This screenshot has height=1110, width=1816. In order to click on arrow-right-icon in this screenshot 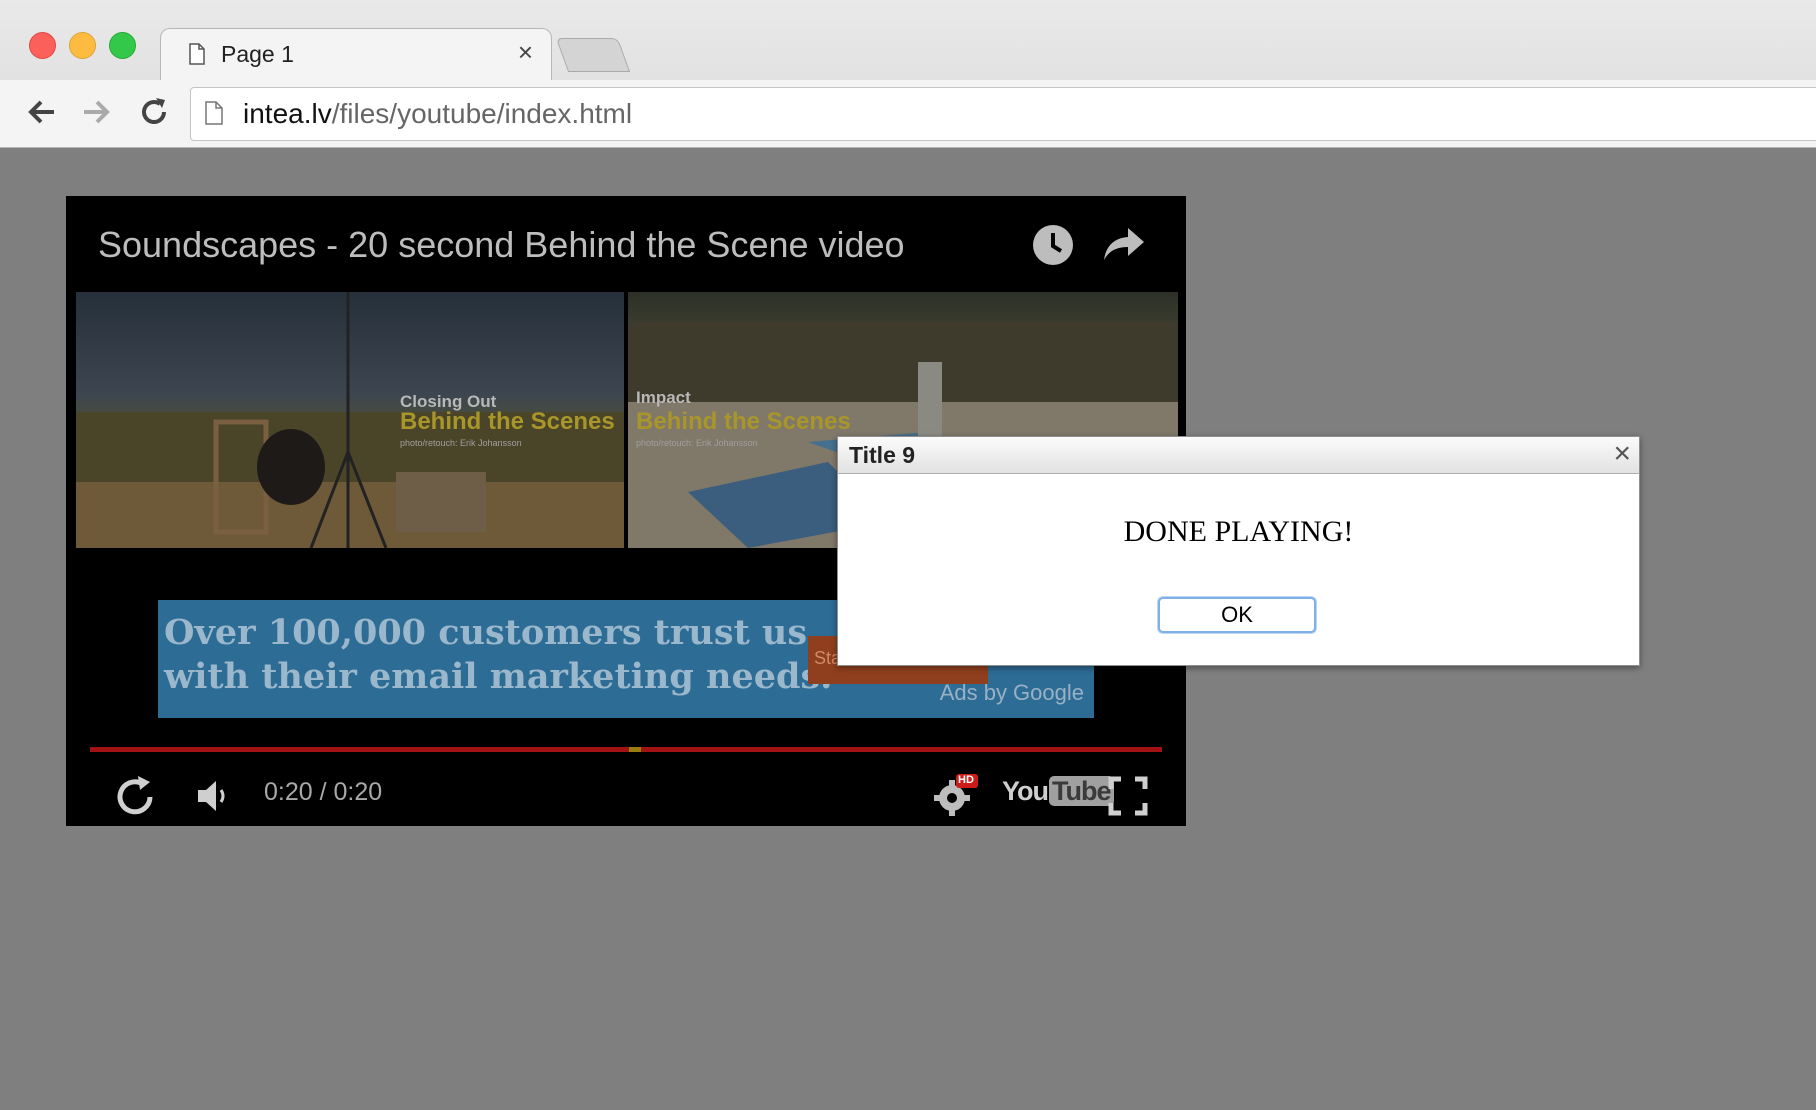, I will do `click(96, 112)`.